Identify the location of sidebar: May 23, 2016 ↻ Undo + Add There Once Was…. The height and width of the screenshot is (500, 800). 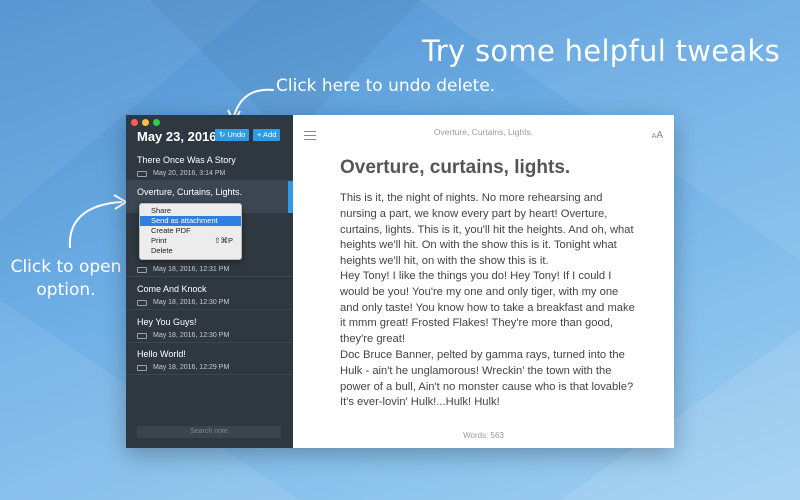
(209, 281).